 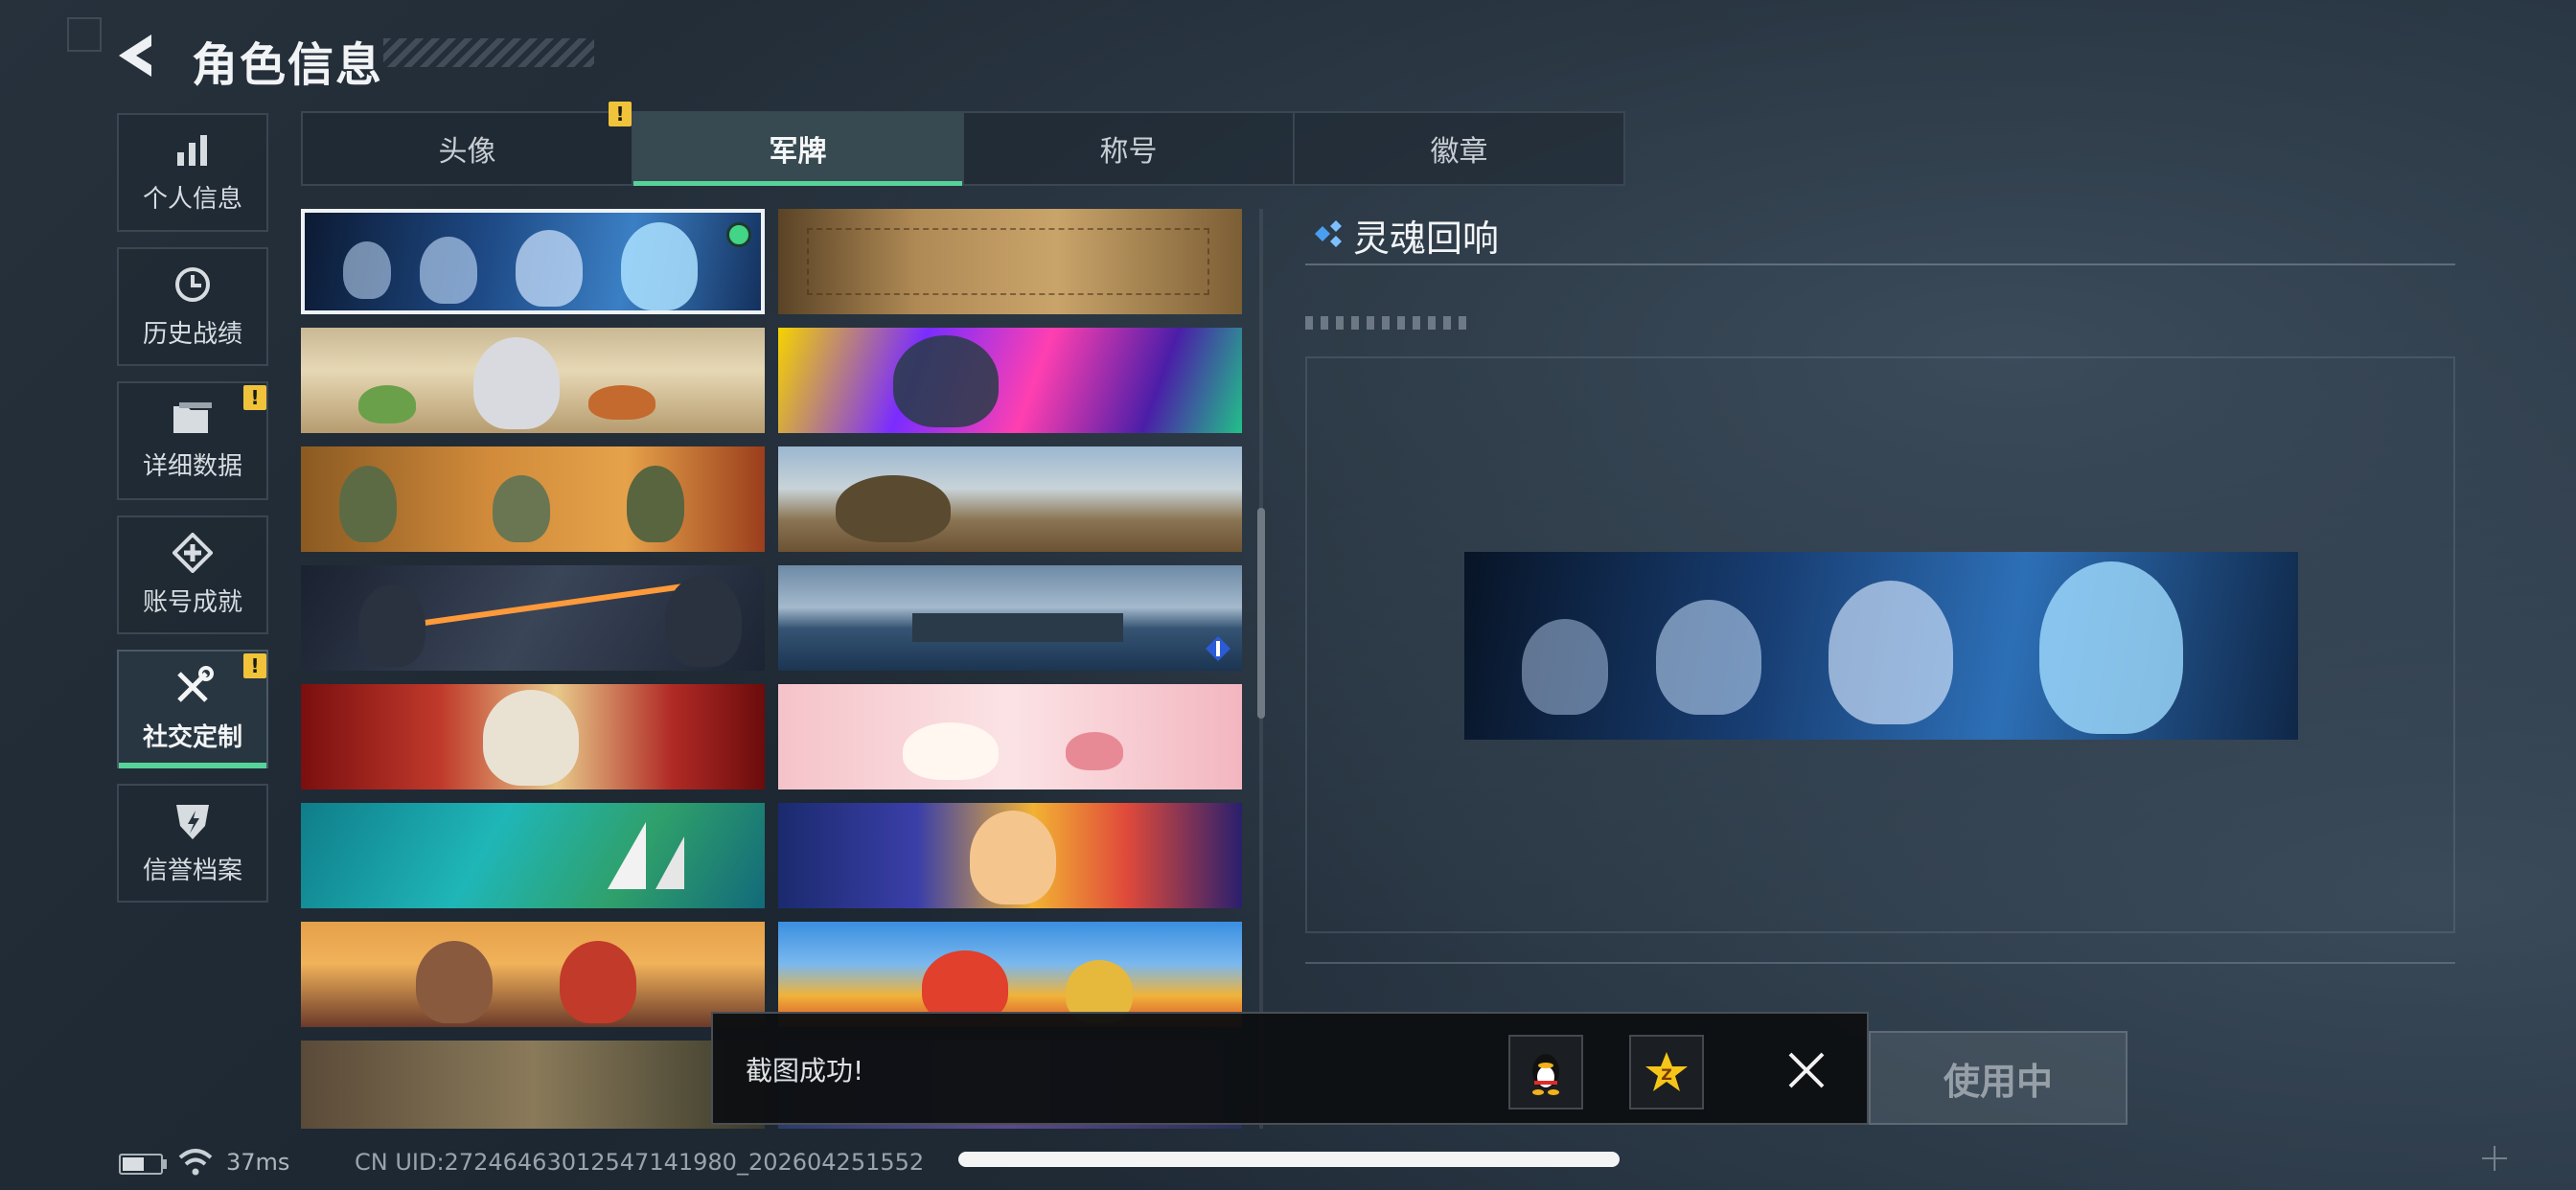 I want to click on svg-text: Z, so click(x=1667, y=1074).